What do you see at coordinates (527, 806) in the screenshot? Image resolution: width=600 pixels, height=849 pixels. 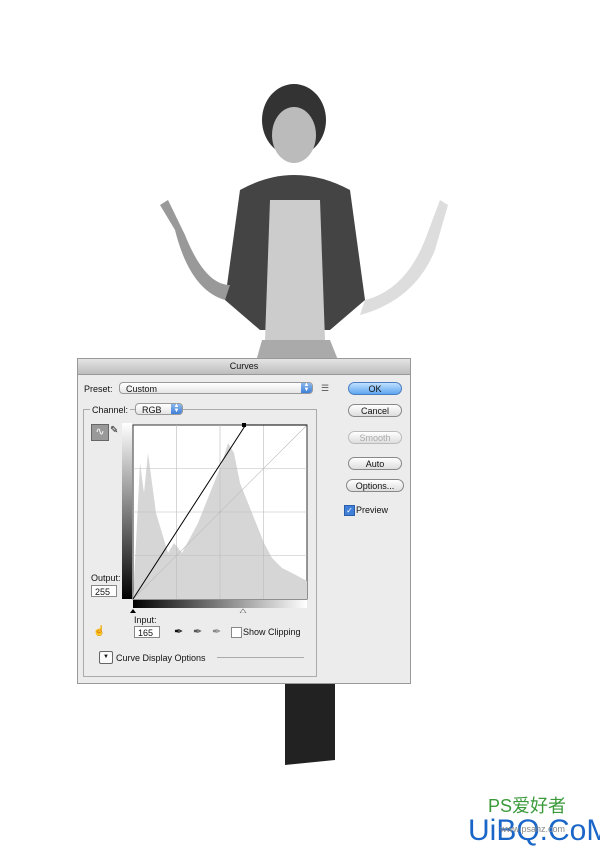 I see `watermark-logo: PS爱好者` at bounding box center [527, 806].